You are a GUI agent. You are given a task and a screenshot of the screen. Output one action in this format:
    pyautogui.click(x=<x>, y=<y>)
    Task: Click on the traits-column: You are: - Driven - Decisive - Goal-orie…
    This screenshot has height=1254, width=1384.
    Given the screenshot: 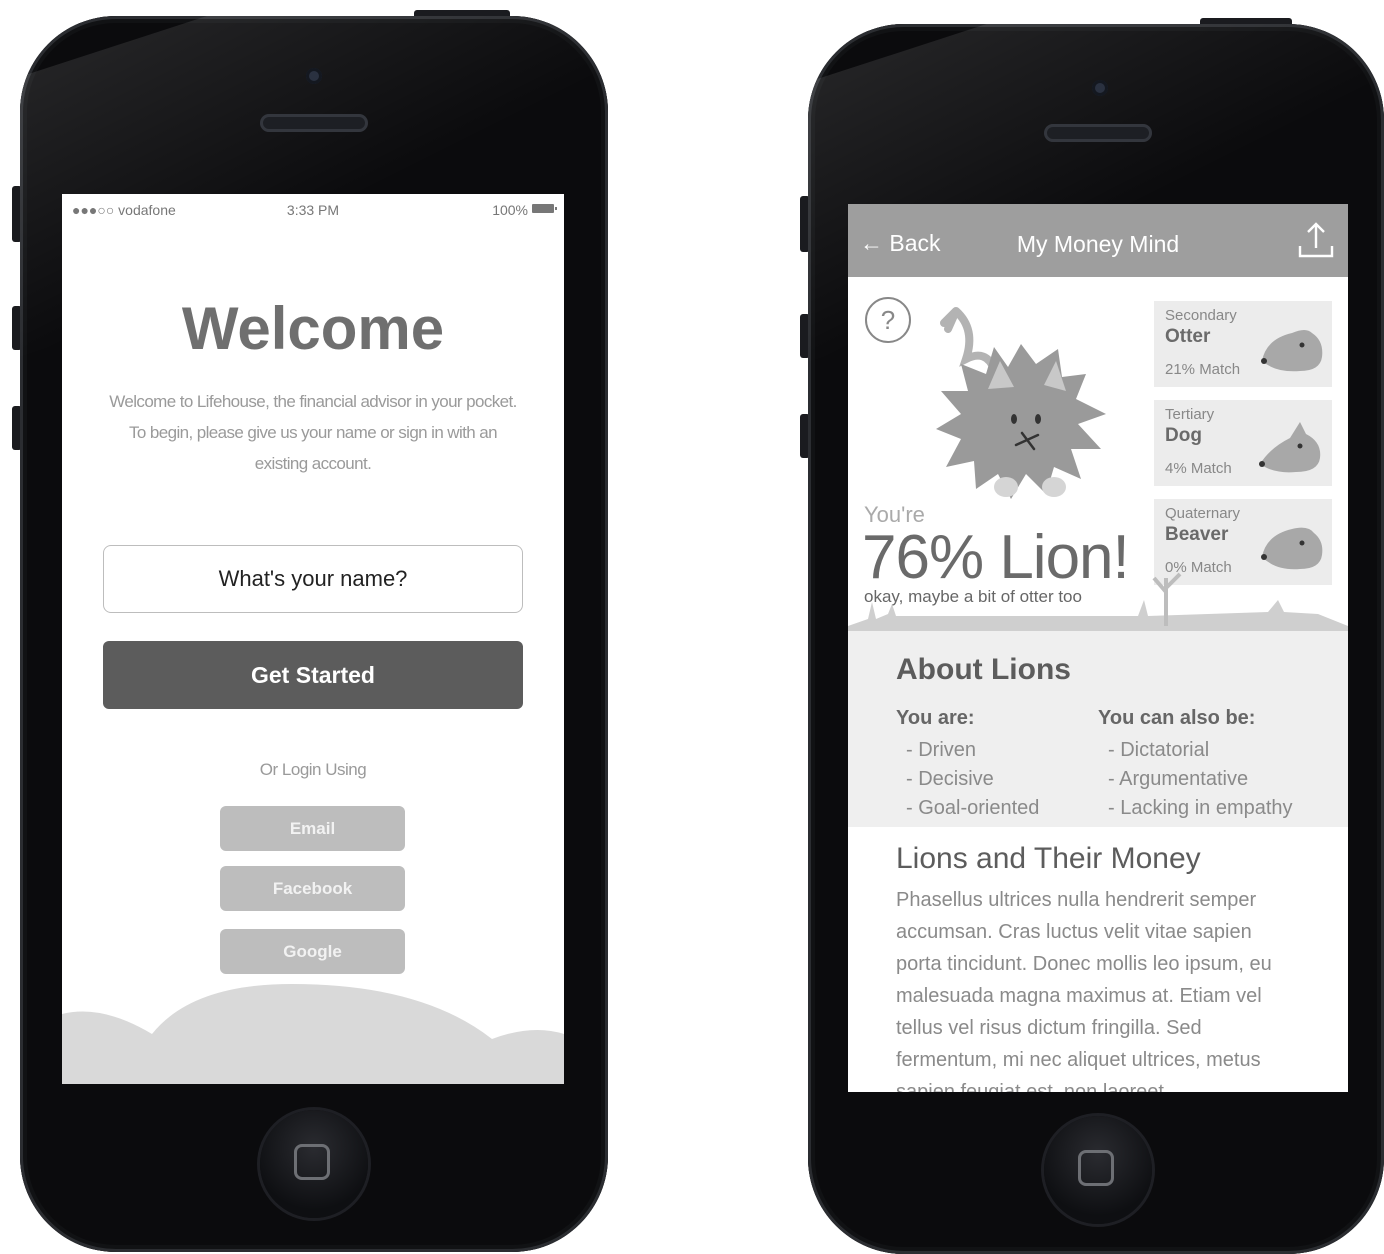 What is the action you would take?
    pyautogui.click(x=967, y=765)
    